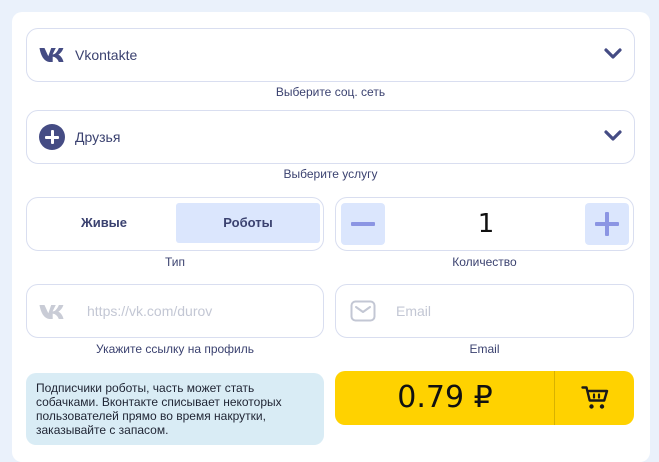 This screenshot has height=462, width=659. What do you see at coordinates (104, 223) in the screenshot?
I see `type-option-live: Живые` at bounding box center [104, 223].